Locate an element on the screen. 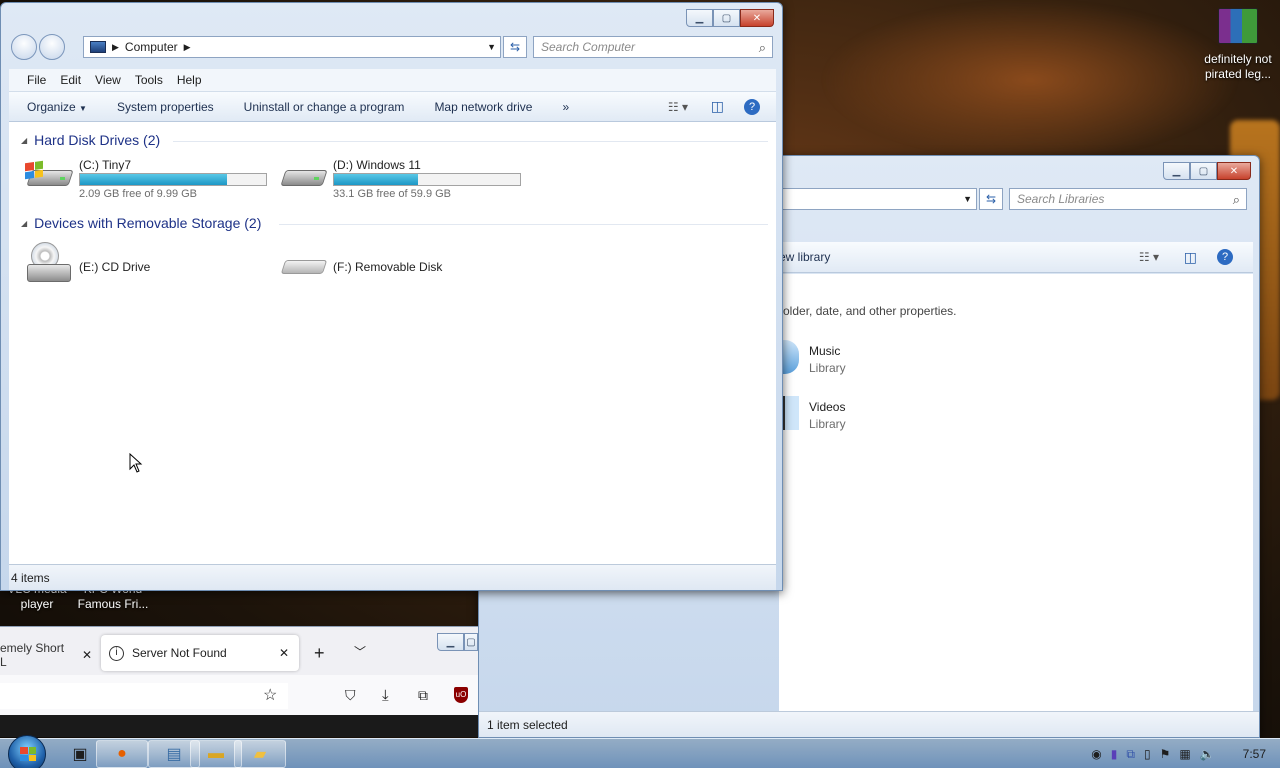 The width and height of the screenshot is (1280, 768). drive-name: (C:) Tiny7 is located at coordinates (105, 165).